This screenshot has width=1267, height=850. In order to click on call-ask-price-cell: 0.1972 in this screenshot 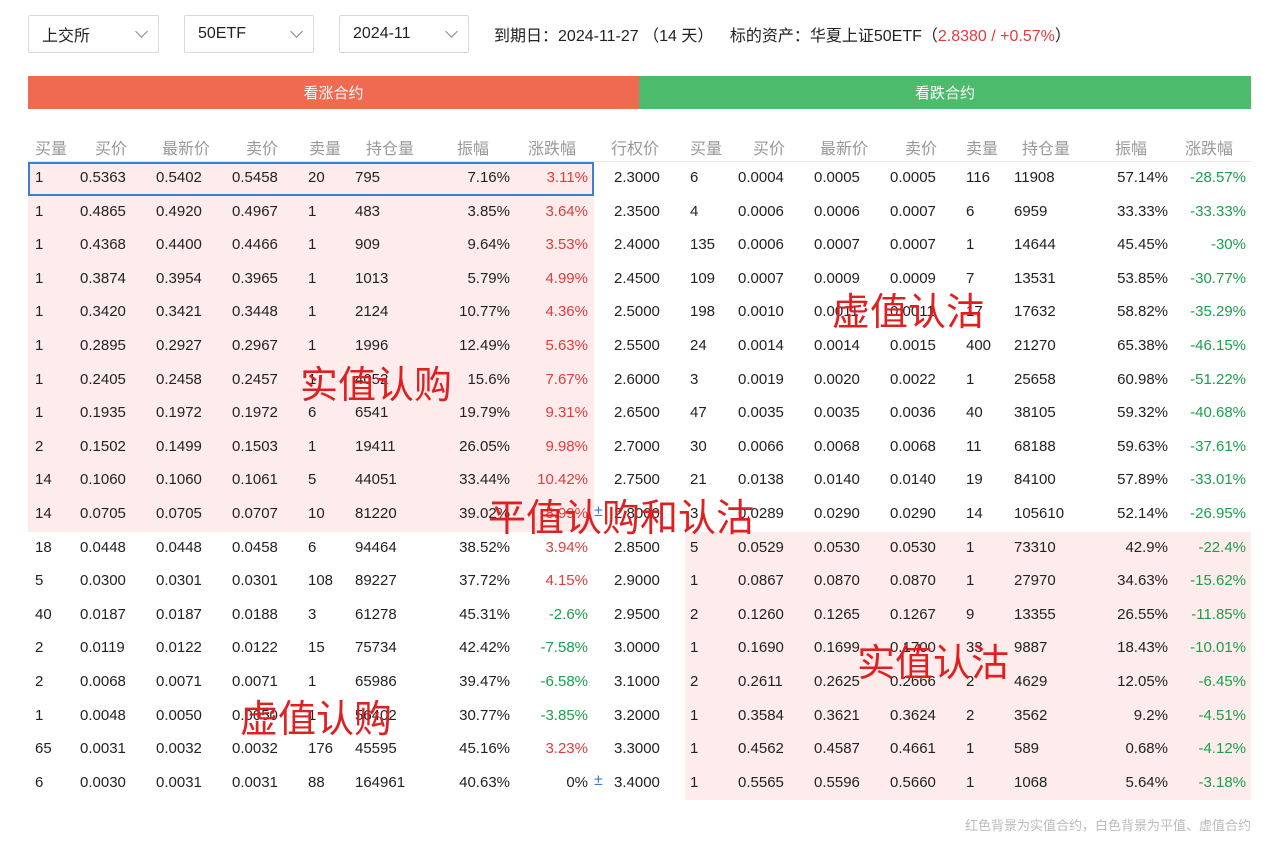, I will do `click(255, 412)`.